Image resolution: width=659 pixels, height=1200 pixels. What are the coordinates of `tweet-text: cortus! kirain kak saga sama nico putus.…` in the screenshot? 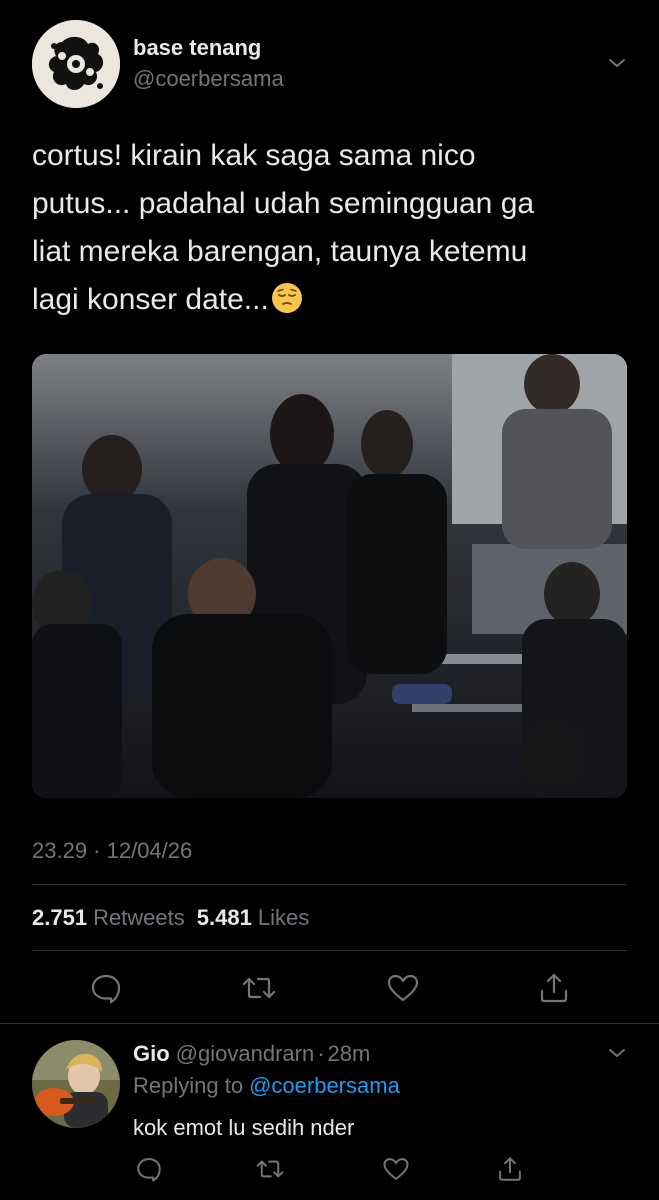 It's located at (332, 228).